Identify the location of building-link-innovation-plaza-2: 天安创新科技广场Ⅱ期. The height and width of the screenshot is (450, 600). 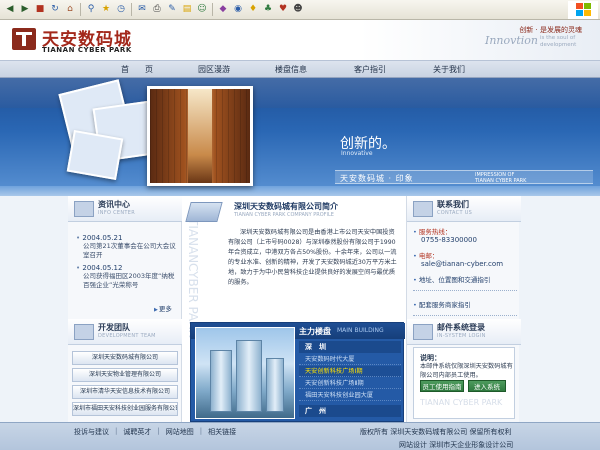
(350, 383).